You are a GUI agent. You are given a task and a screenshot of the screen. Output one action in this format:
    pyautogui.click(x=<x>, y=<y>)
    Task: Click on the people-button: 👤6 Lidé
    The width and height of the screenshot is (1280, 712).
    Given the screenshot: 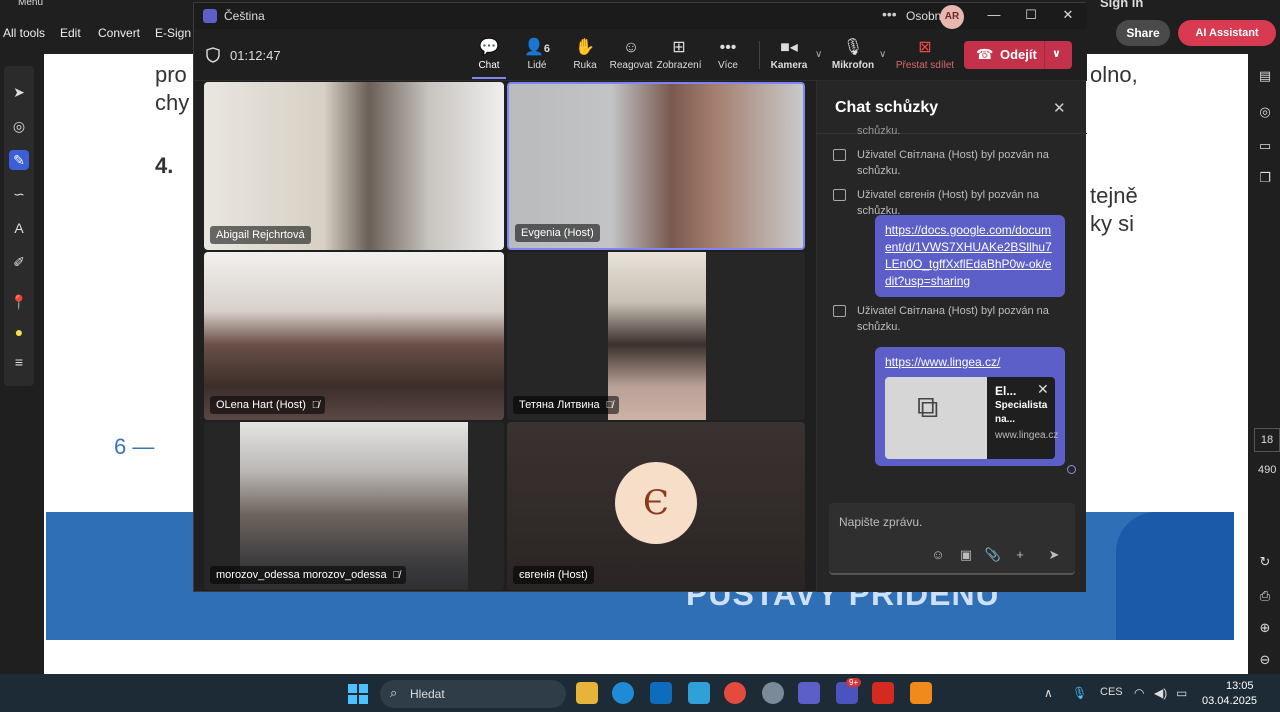 What is the action you would take?
    pyautogui.click(x=537, y=54)
    